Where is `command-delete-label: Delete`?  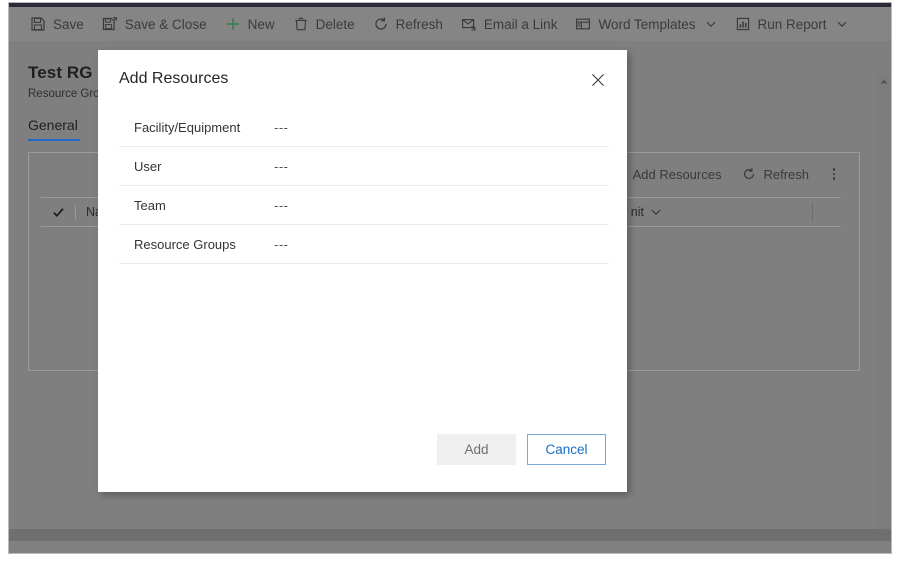 command-delete-label: Delete is located at coordinates (335, 24).